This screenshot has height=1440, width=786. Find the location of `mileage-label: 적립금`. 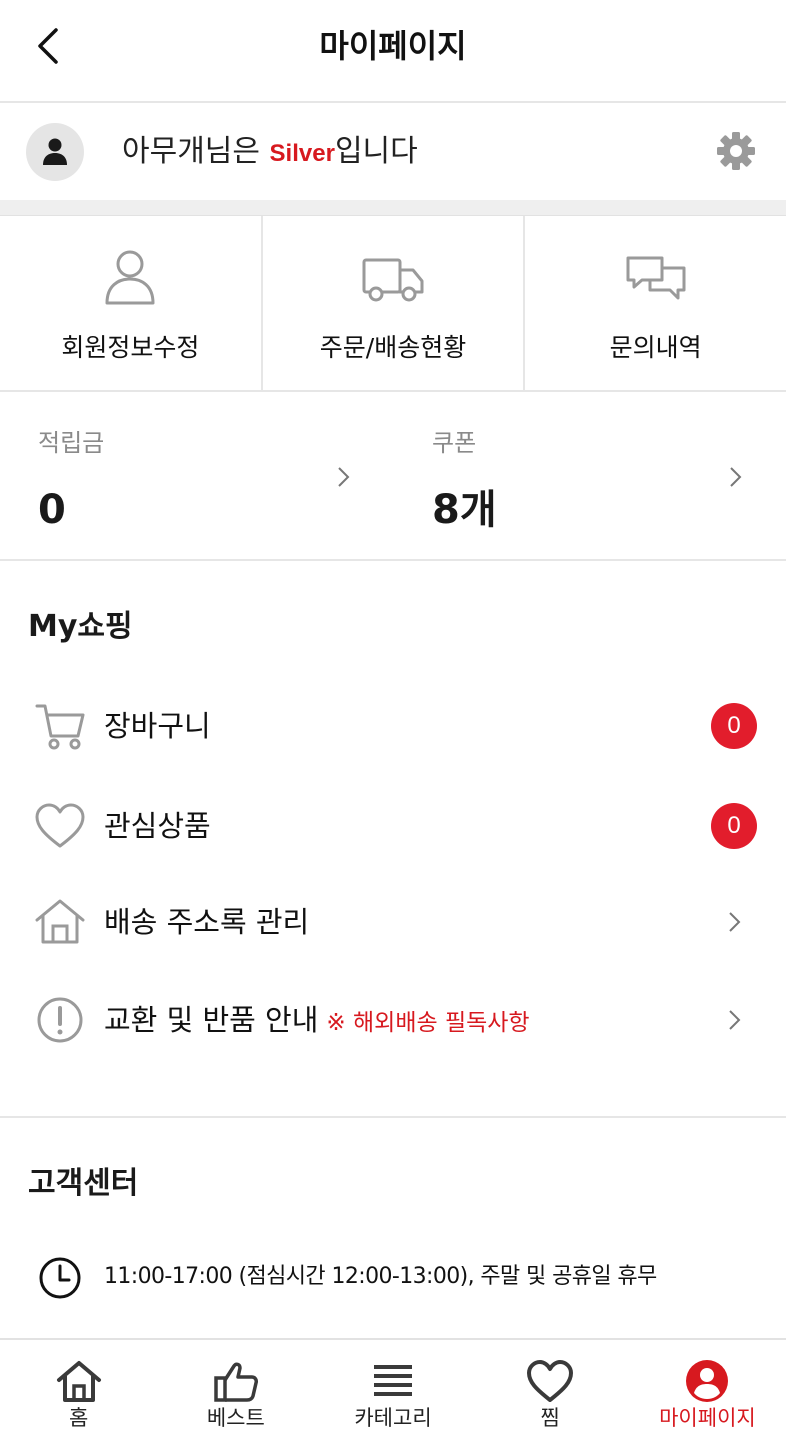

mileage-label: 적립금 is located at coordinates (71, 443).